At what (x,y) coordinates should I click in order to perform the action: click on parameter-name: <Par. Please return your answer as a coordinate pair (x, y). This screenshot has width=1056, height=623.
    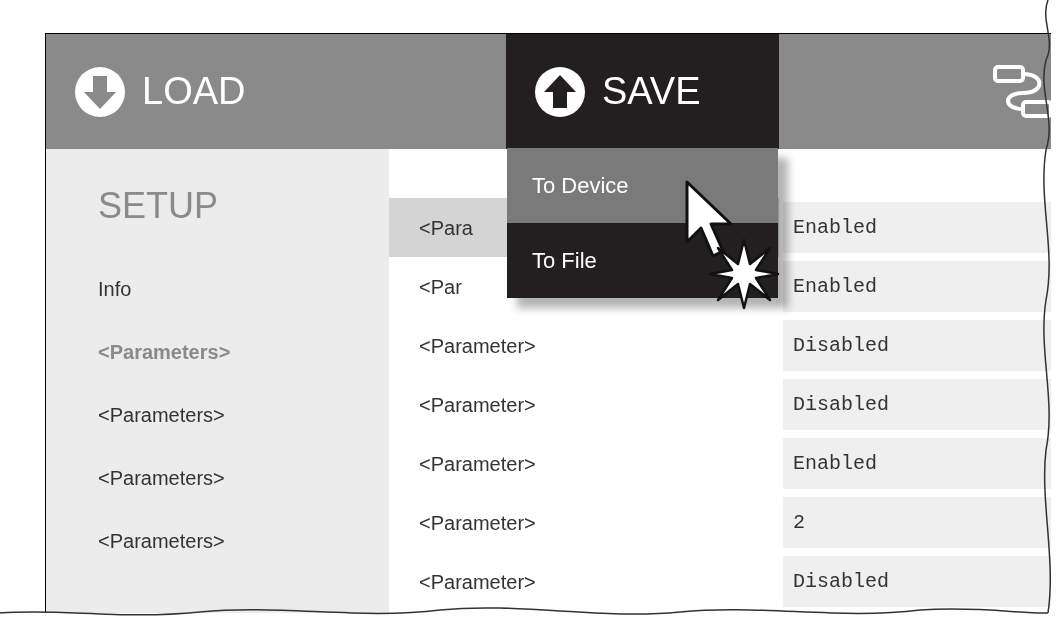
    Looking at the image, I should click on (440, 287).